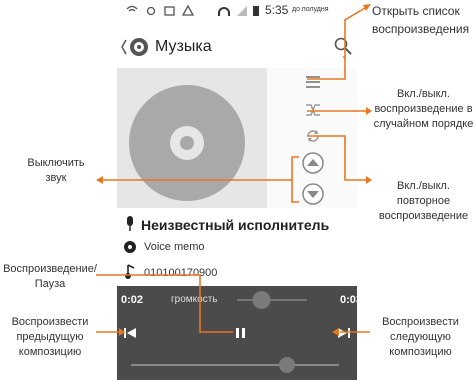  I want to click on annotation-playpause: Воспроизведение/Пауза, so click(50, 276).